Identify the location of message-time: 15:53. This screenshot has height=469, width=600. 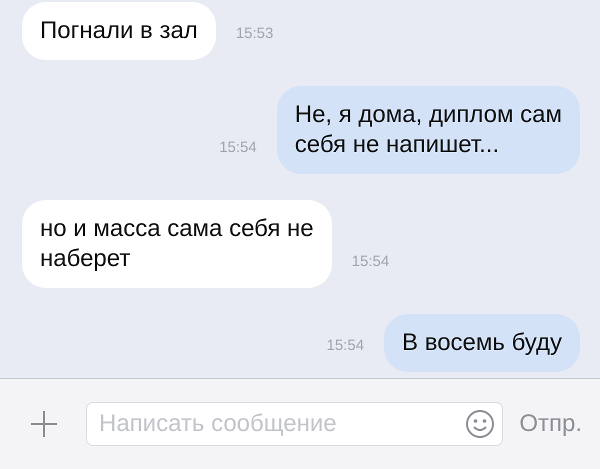
(255, 33).